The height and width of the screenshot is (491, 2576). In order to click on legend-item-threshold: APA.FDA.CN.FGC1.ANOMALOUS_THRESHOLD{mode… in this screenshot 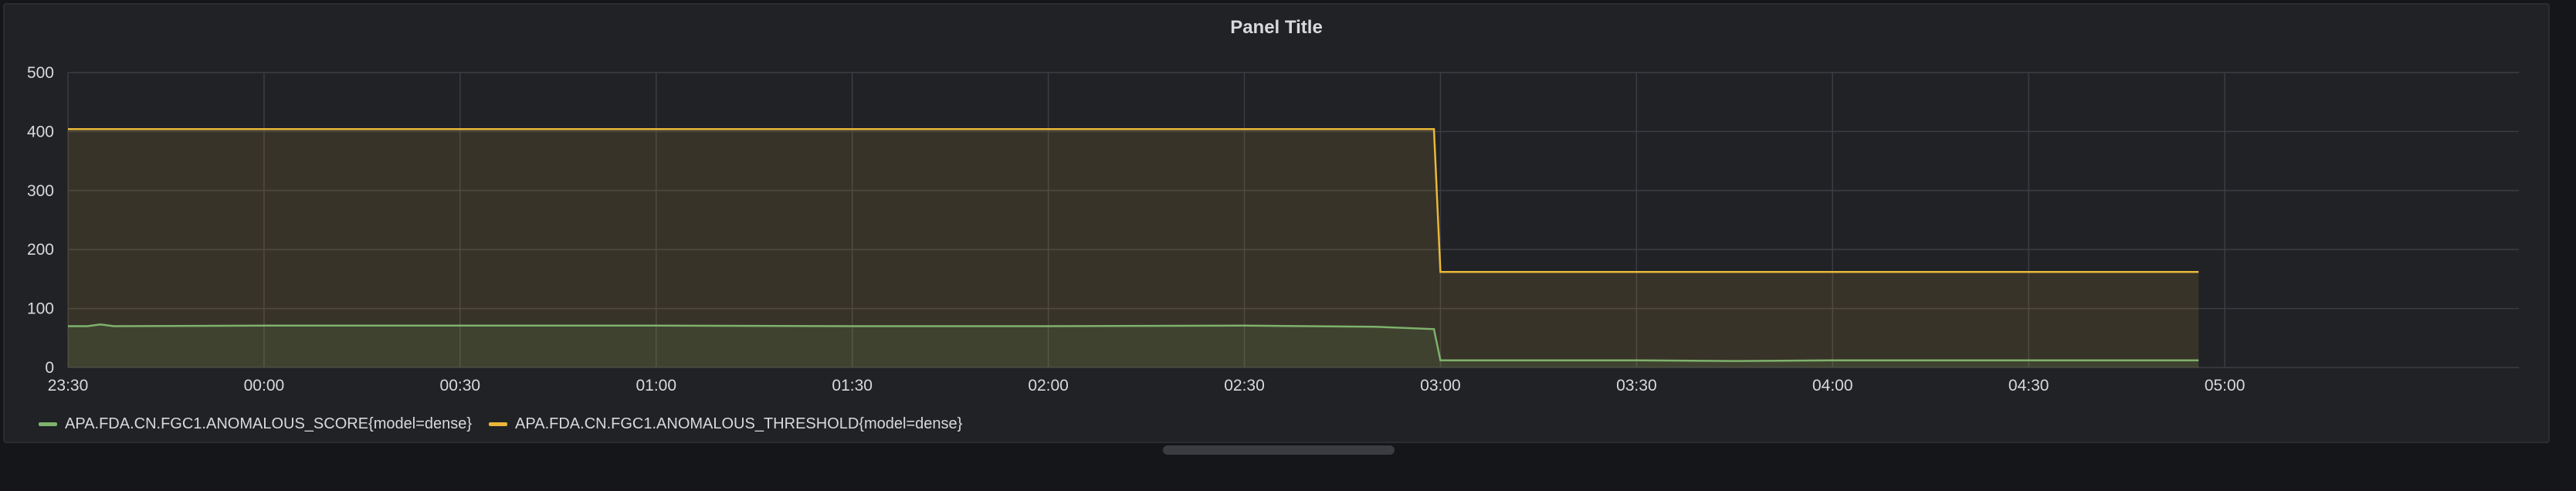, I will do `click(725, 424)`.